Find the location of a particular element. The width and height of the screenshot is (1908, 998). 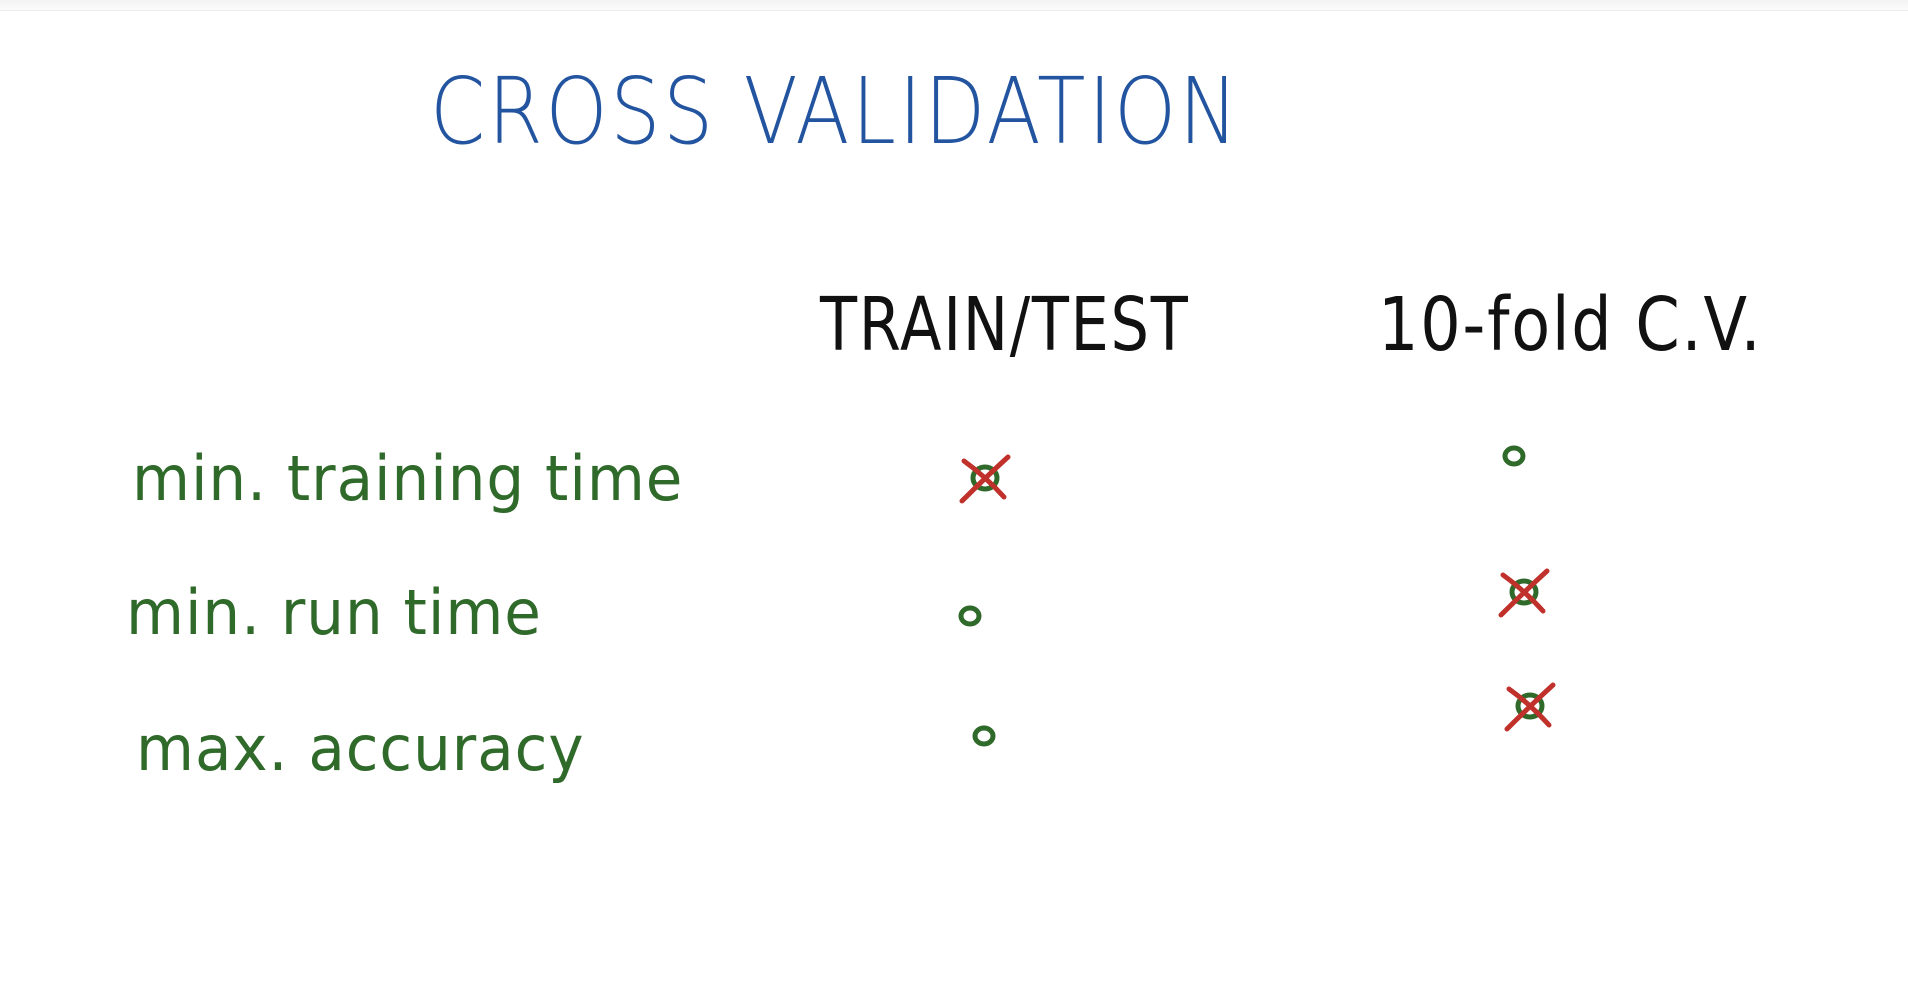

mark-10-fold-accuracy is located at coordinates (1530, 706).